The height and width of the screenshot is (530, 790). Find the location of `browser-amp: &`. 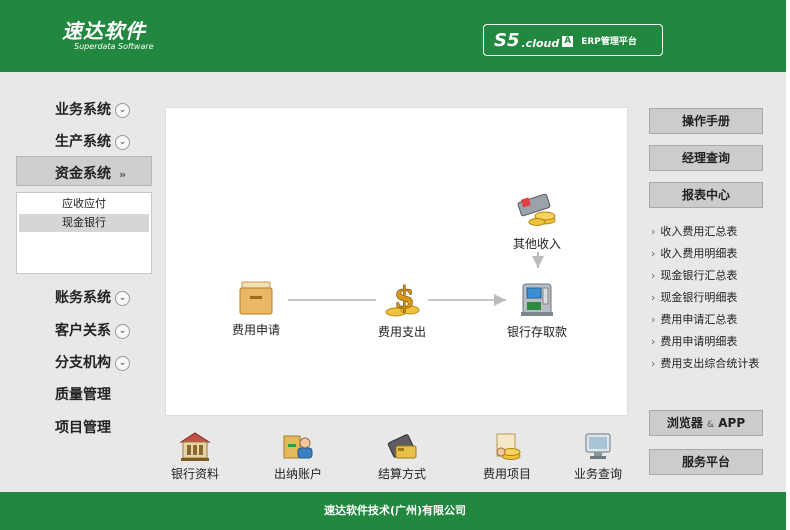

browser-amp: & is located at coordinates (711, 425).